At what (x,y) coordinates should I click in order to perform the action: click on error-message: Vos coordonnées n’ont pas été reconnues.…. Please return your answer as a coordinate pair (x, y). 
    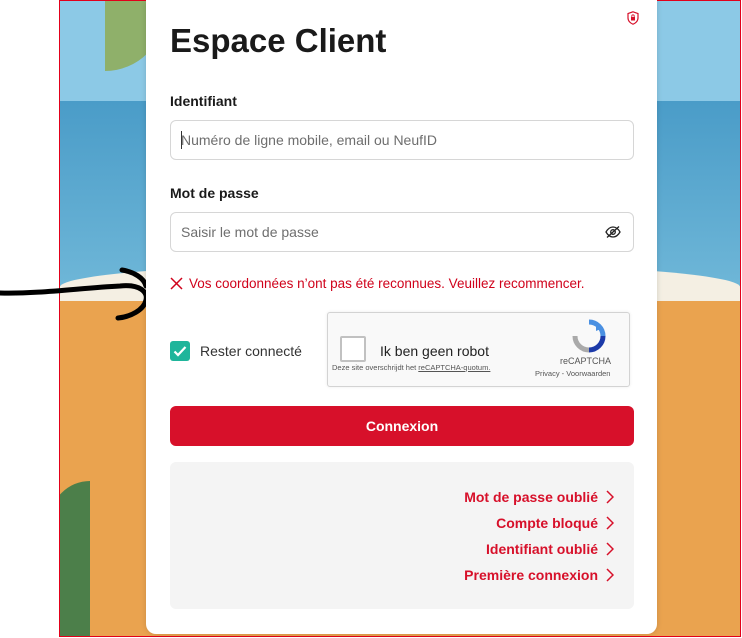
    Looking at the image, I should click on (377, 283).